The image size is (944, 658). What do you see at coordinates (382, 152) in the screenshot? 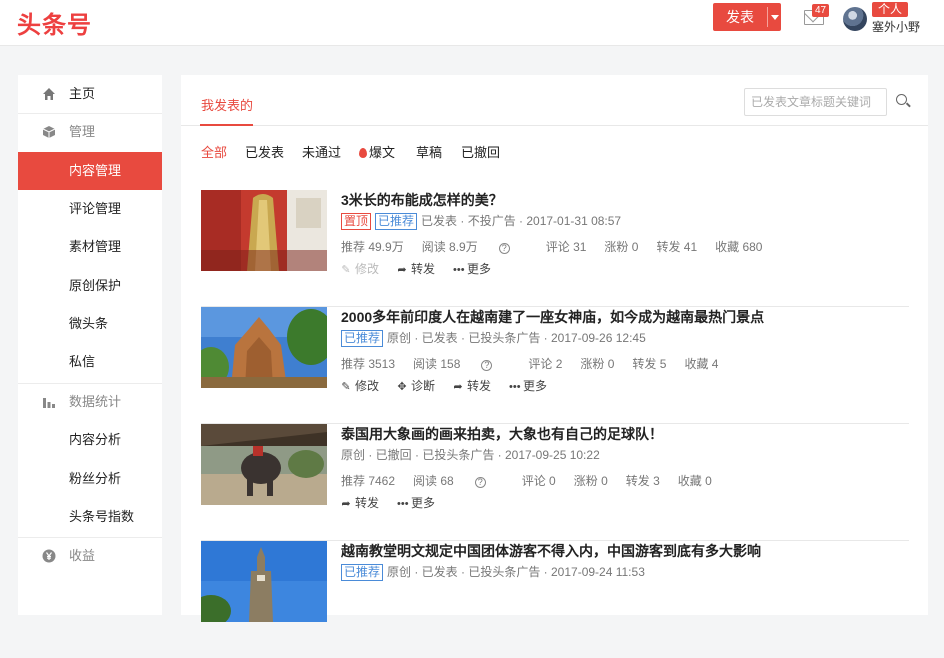
I see `filter-label: 爆文` at bounding box center [382, 152].